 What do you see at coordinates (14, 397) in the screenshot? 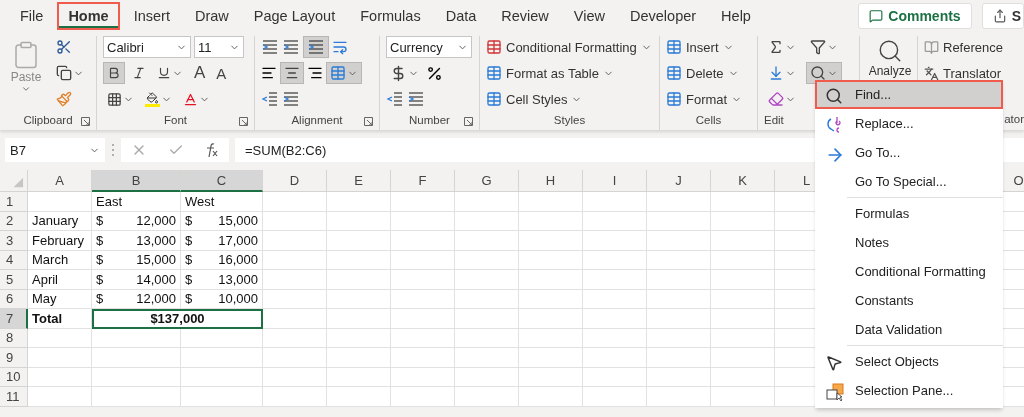
I see `row-header: 11` at bounding box center [14, 397].